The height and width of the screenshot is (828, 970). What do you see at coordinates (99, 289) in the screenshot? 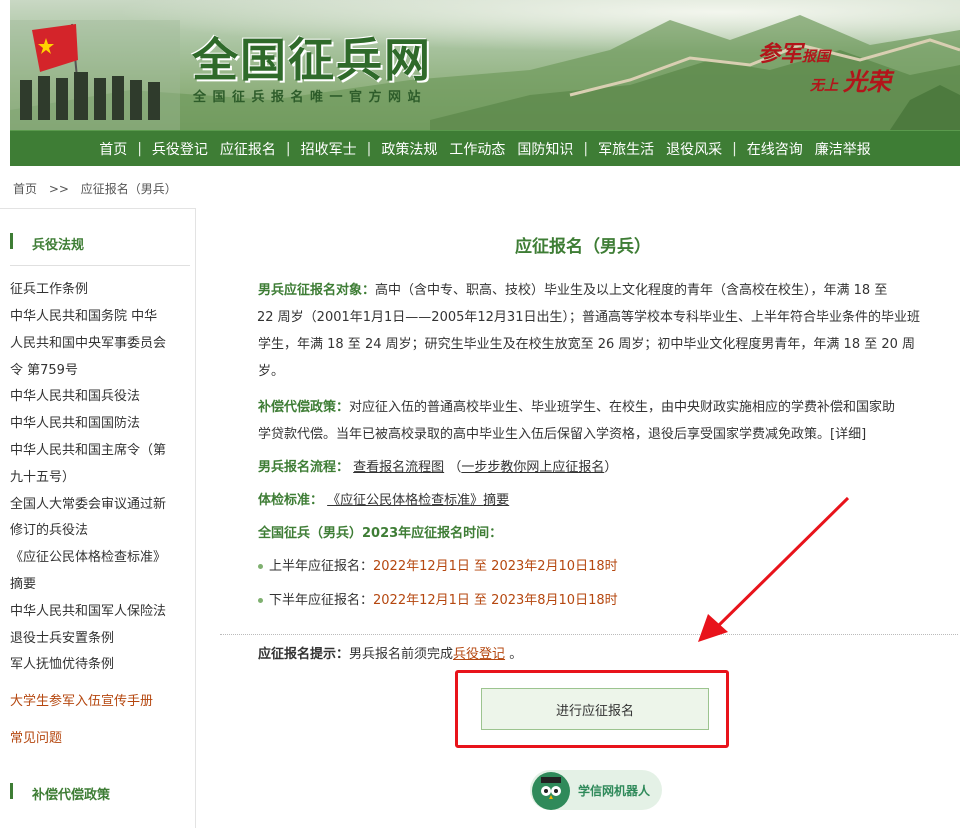
I see `sidebar-link: 征兵工作条例` at bounding box center [99, 289].